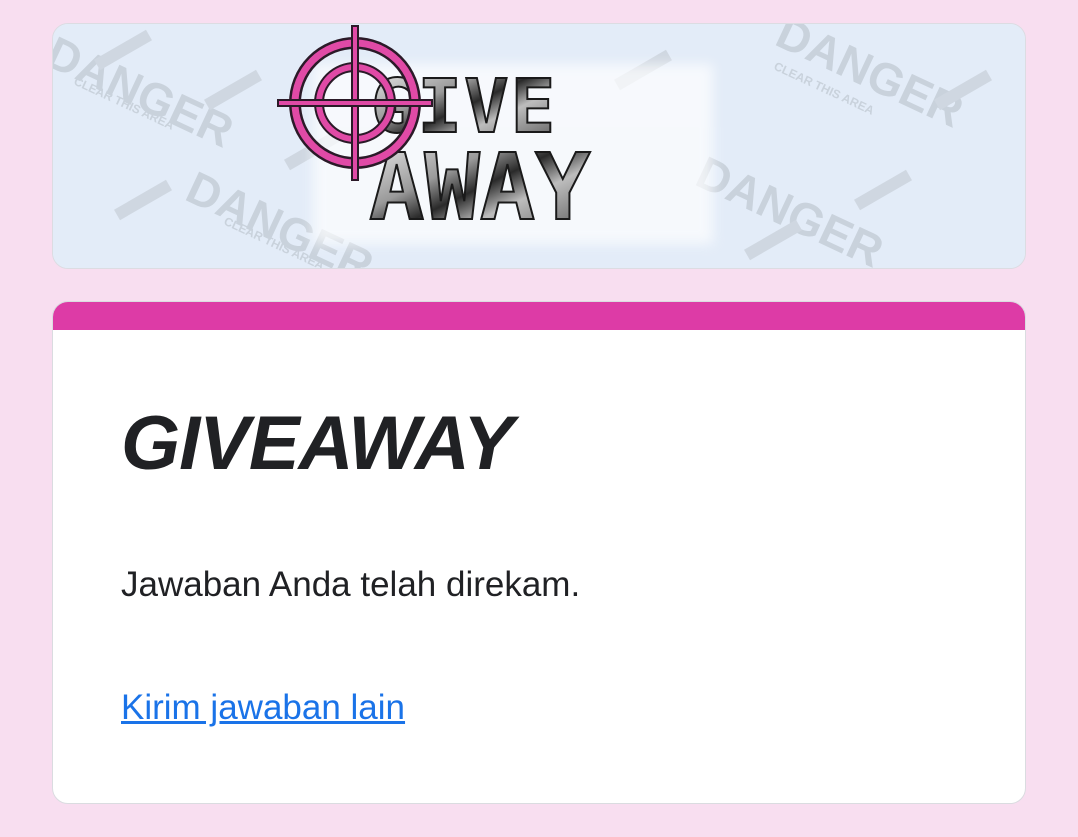 This screenshot has width=1078, height=837. I want to click on card-accent-bar, so click(539, 316).